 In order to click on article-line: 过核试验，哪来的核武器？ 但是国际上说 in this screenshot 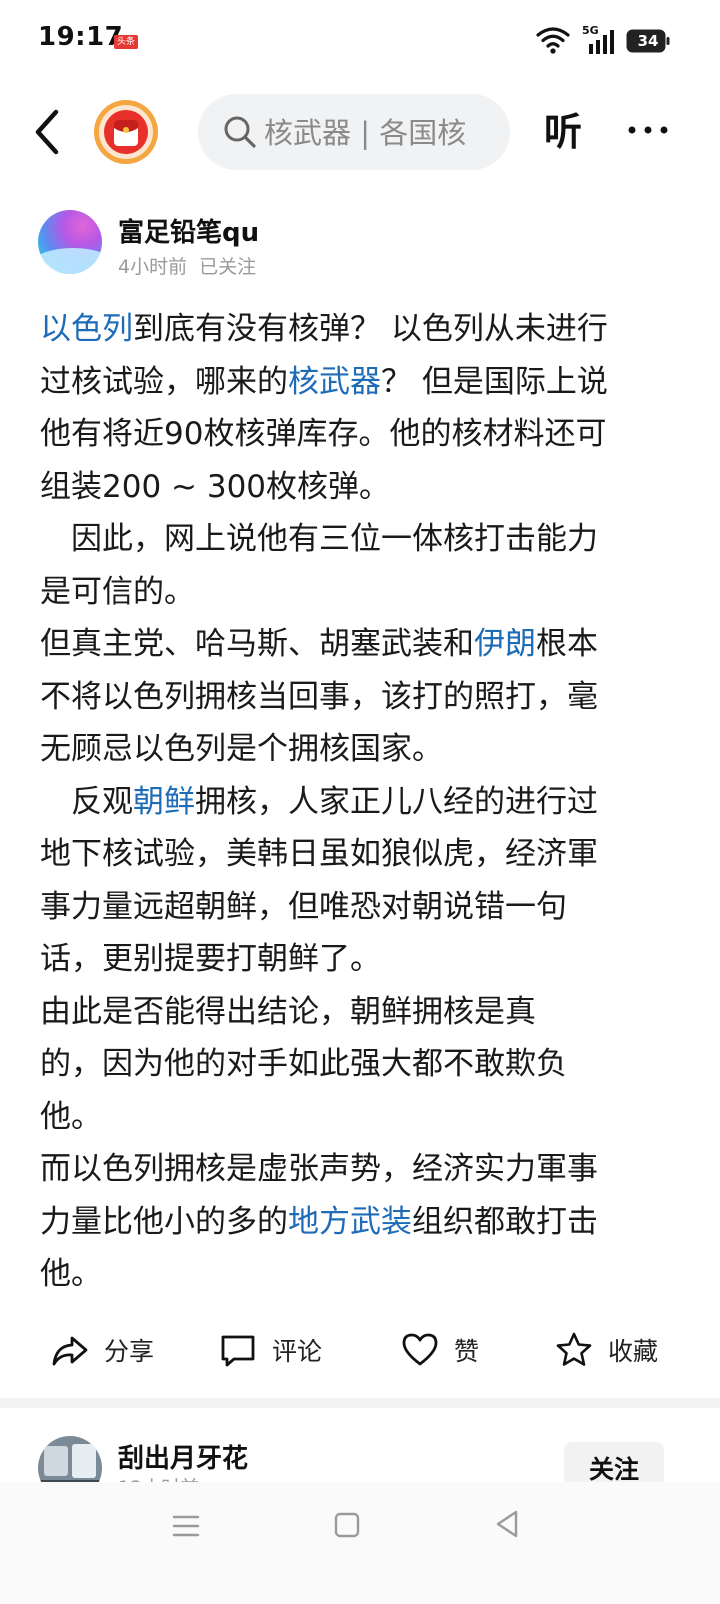, I will do `click(360, 382)`.